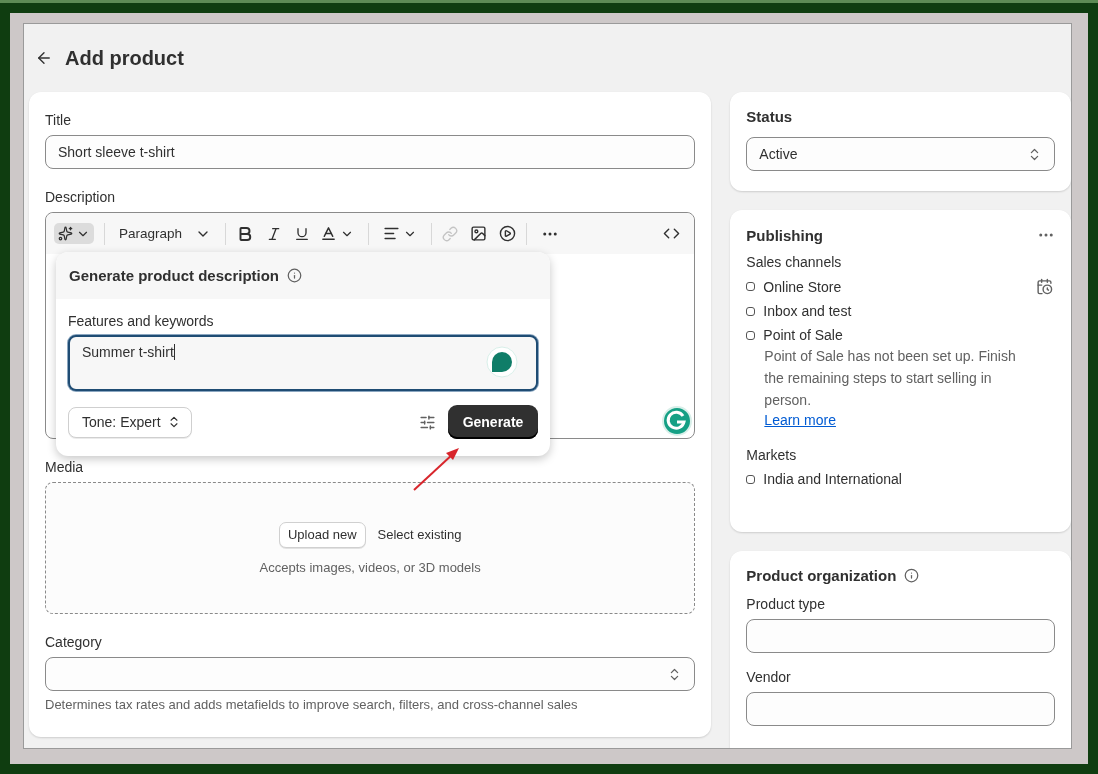 The image size is (1098, 774). Describe the element at coordinates (65, 467) in the screenshot. I see `field-label: Media` at that location.